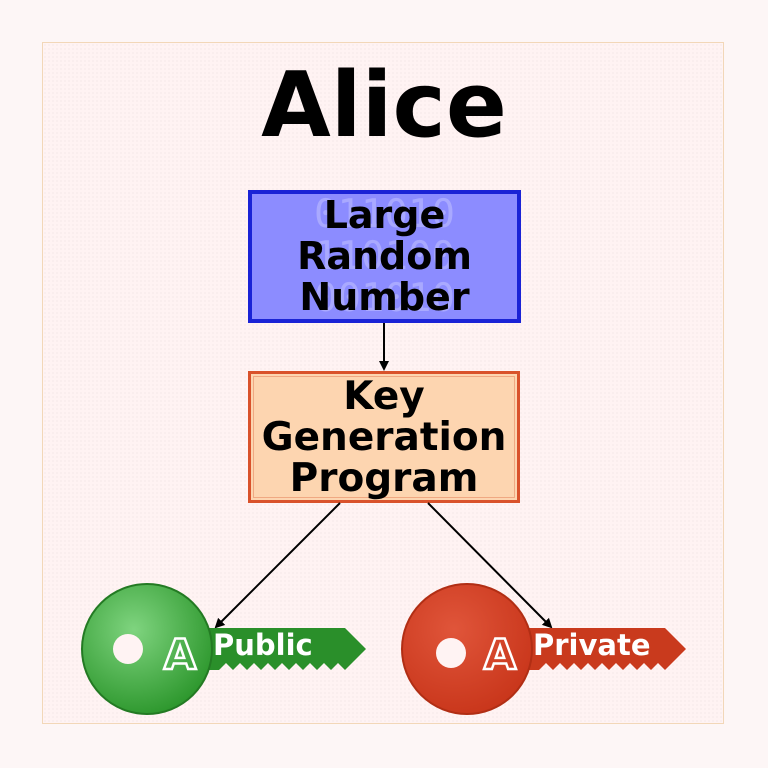  What do you see at coordinates (592, 645) in the screenshot?
I see `private-key-label: Private` at bounding box center [592, 645].